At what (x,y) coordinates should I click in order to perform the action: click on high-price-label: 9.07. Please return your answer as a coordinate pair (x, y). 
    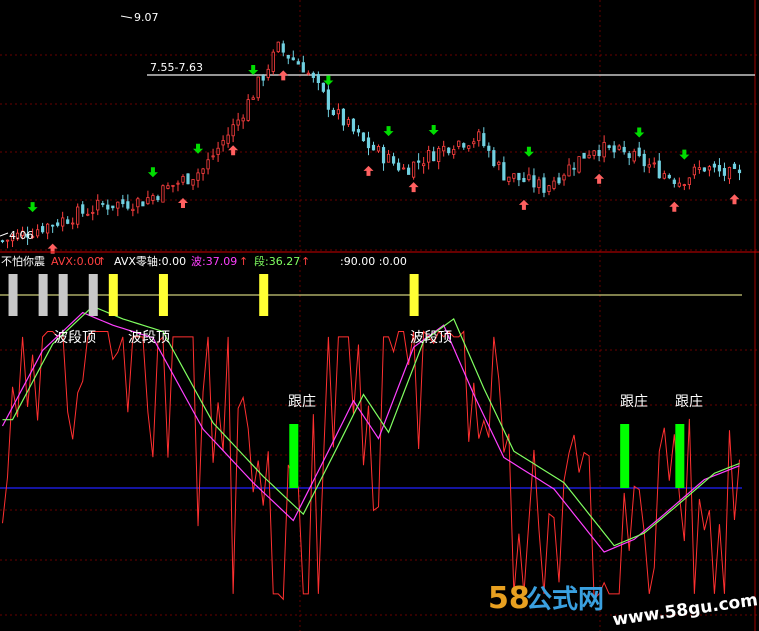
    Looking at the image, I should click on (146, 17).